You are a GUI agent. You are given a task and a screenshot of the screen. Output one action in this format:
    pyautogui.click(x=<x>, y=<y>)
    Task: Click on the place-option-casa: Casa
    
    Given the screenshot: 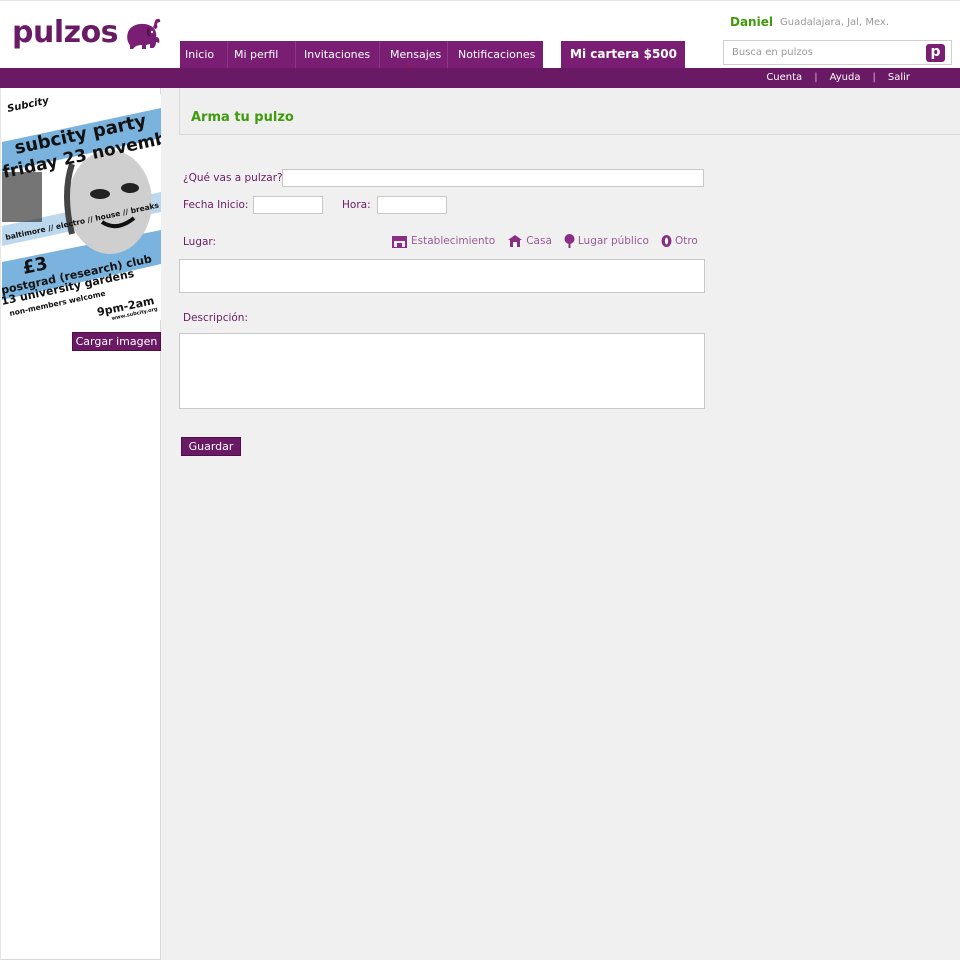 What is the action you would take?
    pyautogui.click(x=529, y=241)
    